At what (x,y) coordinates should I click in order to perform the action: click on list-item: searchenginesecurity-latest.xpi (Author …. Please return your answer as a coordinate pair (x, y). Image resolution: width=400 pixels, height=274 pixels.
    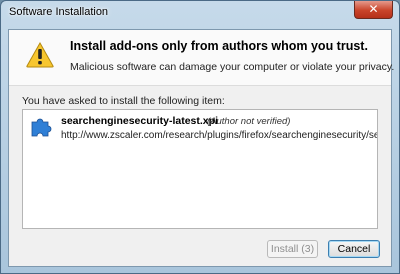
    Looking at the image, I should click on (200, 130).